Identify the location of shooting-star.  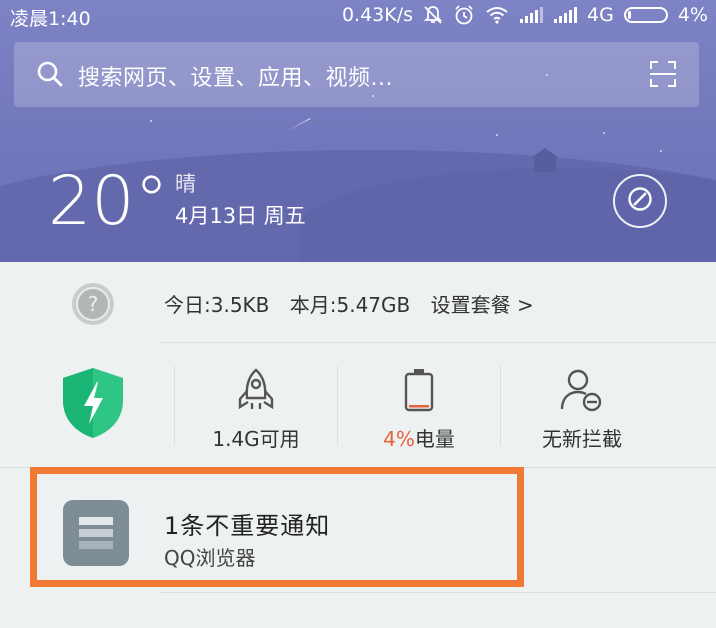
(299, 124).